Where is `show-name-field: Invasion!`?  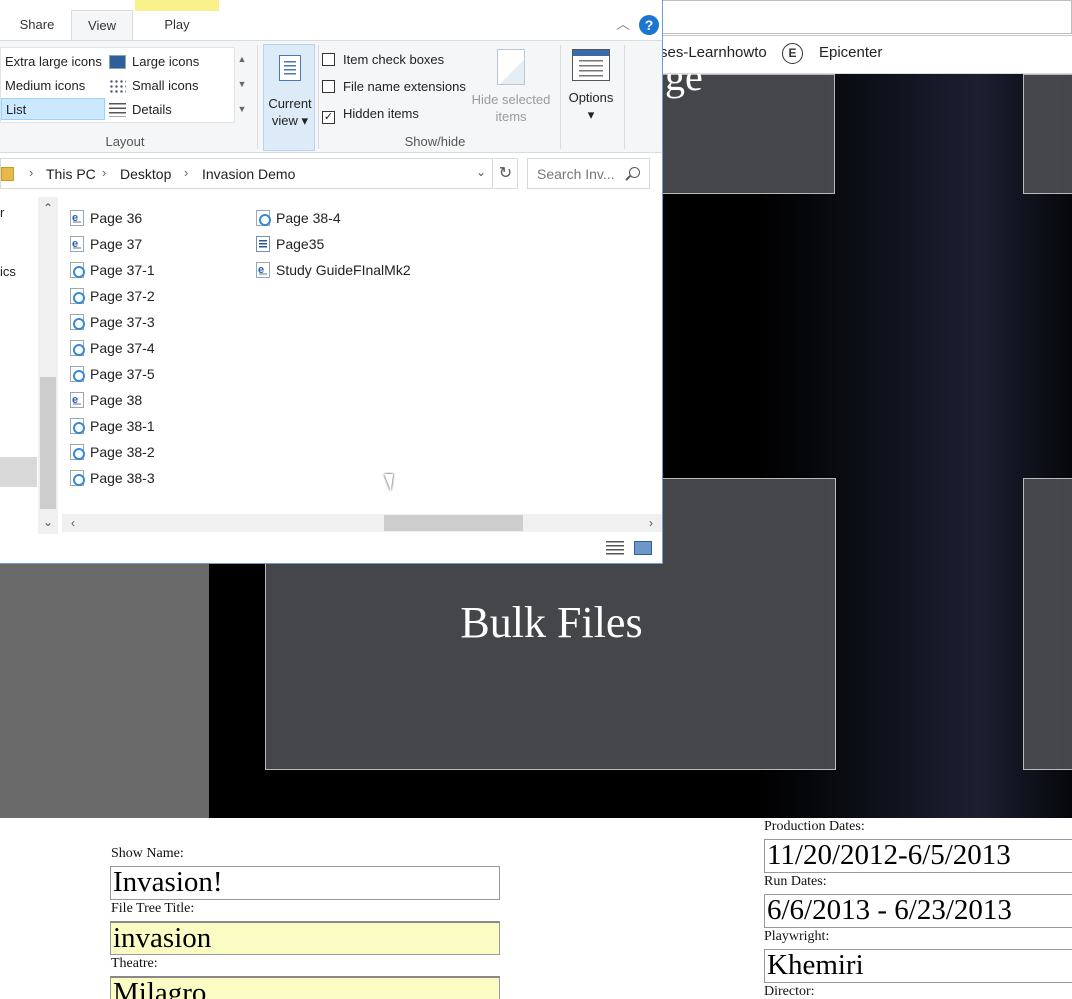 show-name-field: Invasion! is located at coordinates (305, 883).